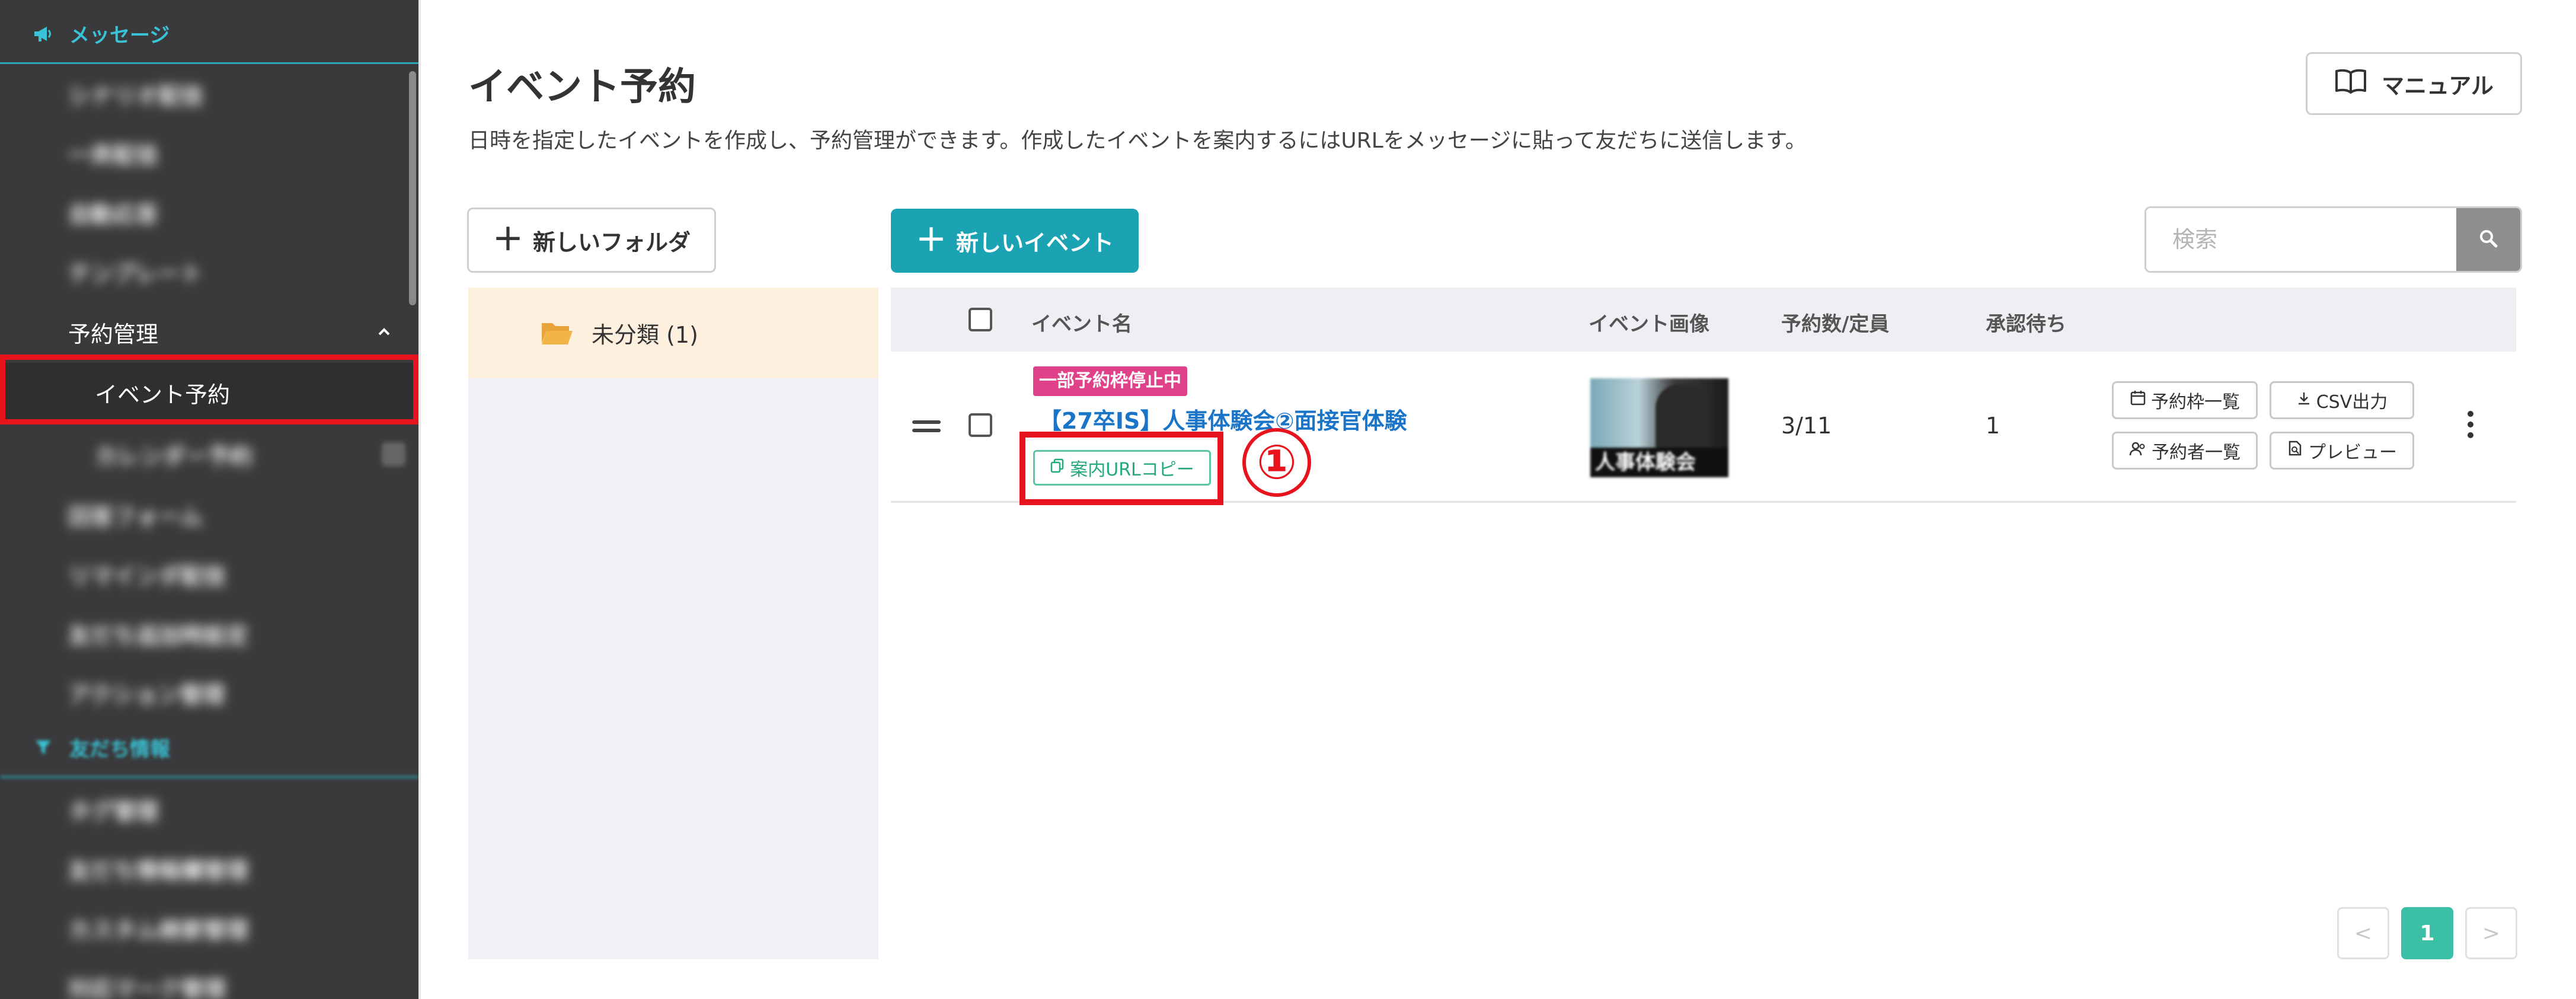  What do you see at coordinates (136, 95) in the screenshot?
I see `sidebar-item-label: シナリオ配信` at bounding box center [136, 95].